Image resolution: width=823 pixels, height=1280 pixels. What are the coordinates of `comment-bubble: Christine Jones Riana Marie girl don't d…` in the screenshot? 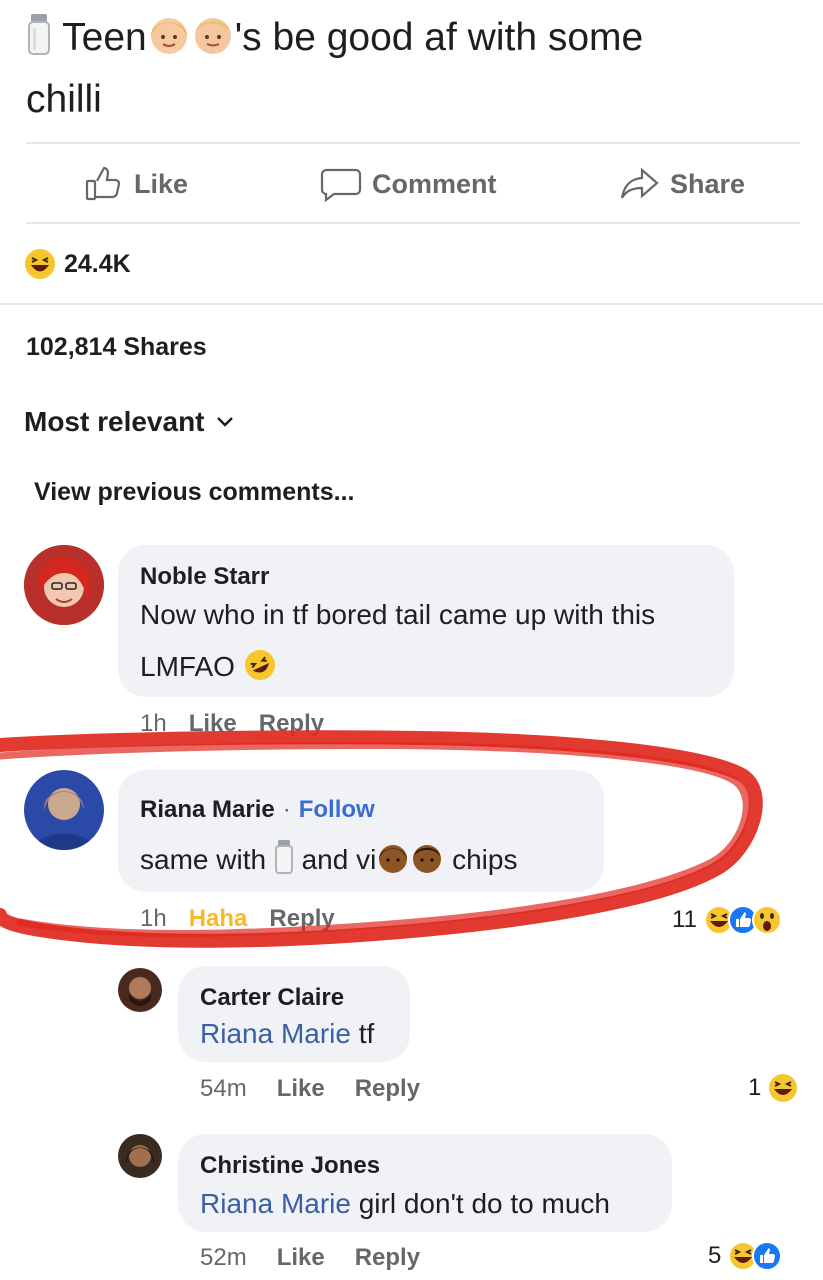 It's located at (425, 1183).